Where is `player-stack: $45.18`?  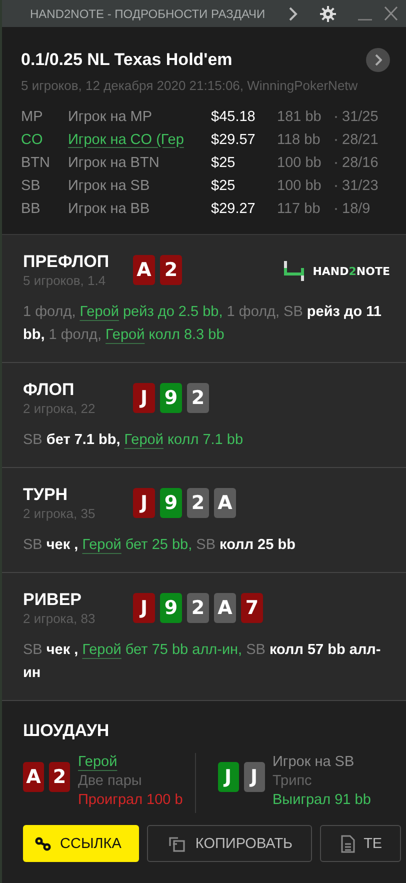 player-stack: $45.18 is located at coordinates (233, 117).